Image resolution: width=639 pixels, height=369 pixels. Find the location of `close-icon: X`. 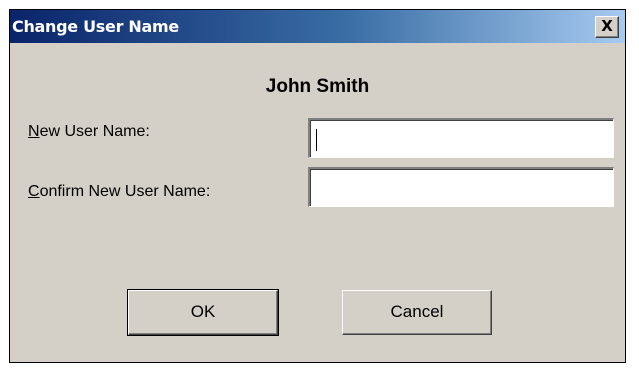

close-icon: X is located at coordinates (607, 26).